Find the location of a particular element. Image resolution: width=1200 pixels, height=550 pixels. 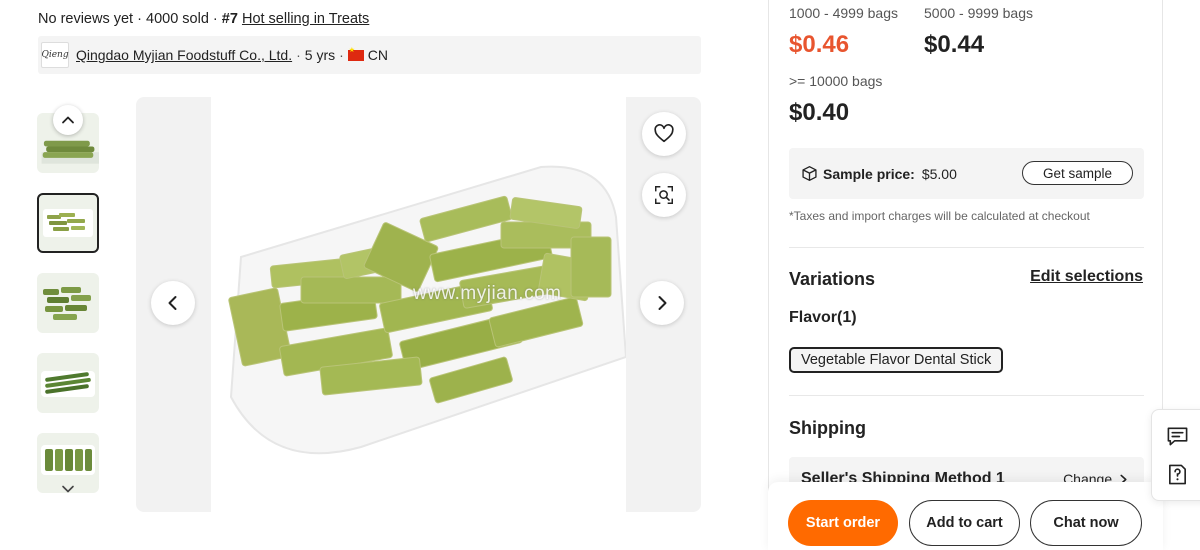

favorite-button is located at coordinates (664, 134).